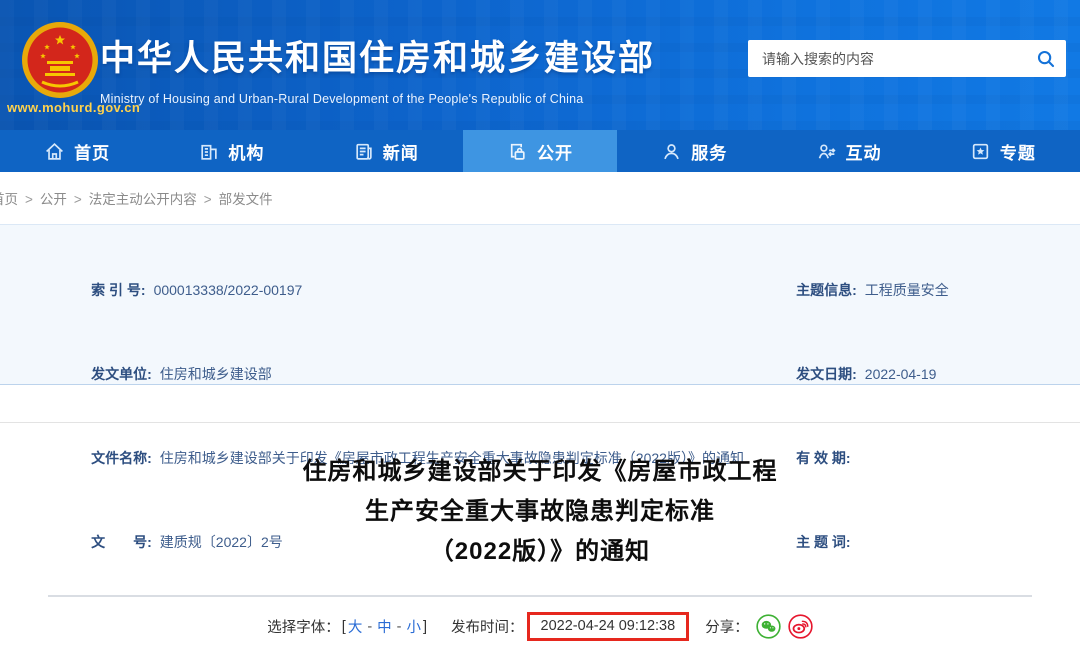 The image size is (1080, 648). I want to click on breadcrumb-link-home: 首页, so click(9, 199).